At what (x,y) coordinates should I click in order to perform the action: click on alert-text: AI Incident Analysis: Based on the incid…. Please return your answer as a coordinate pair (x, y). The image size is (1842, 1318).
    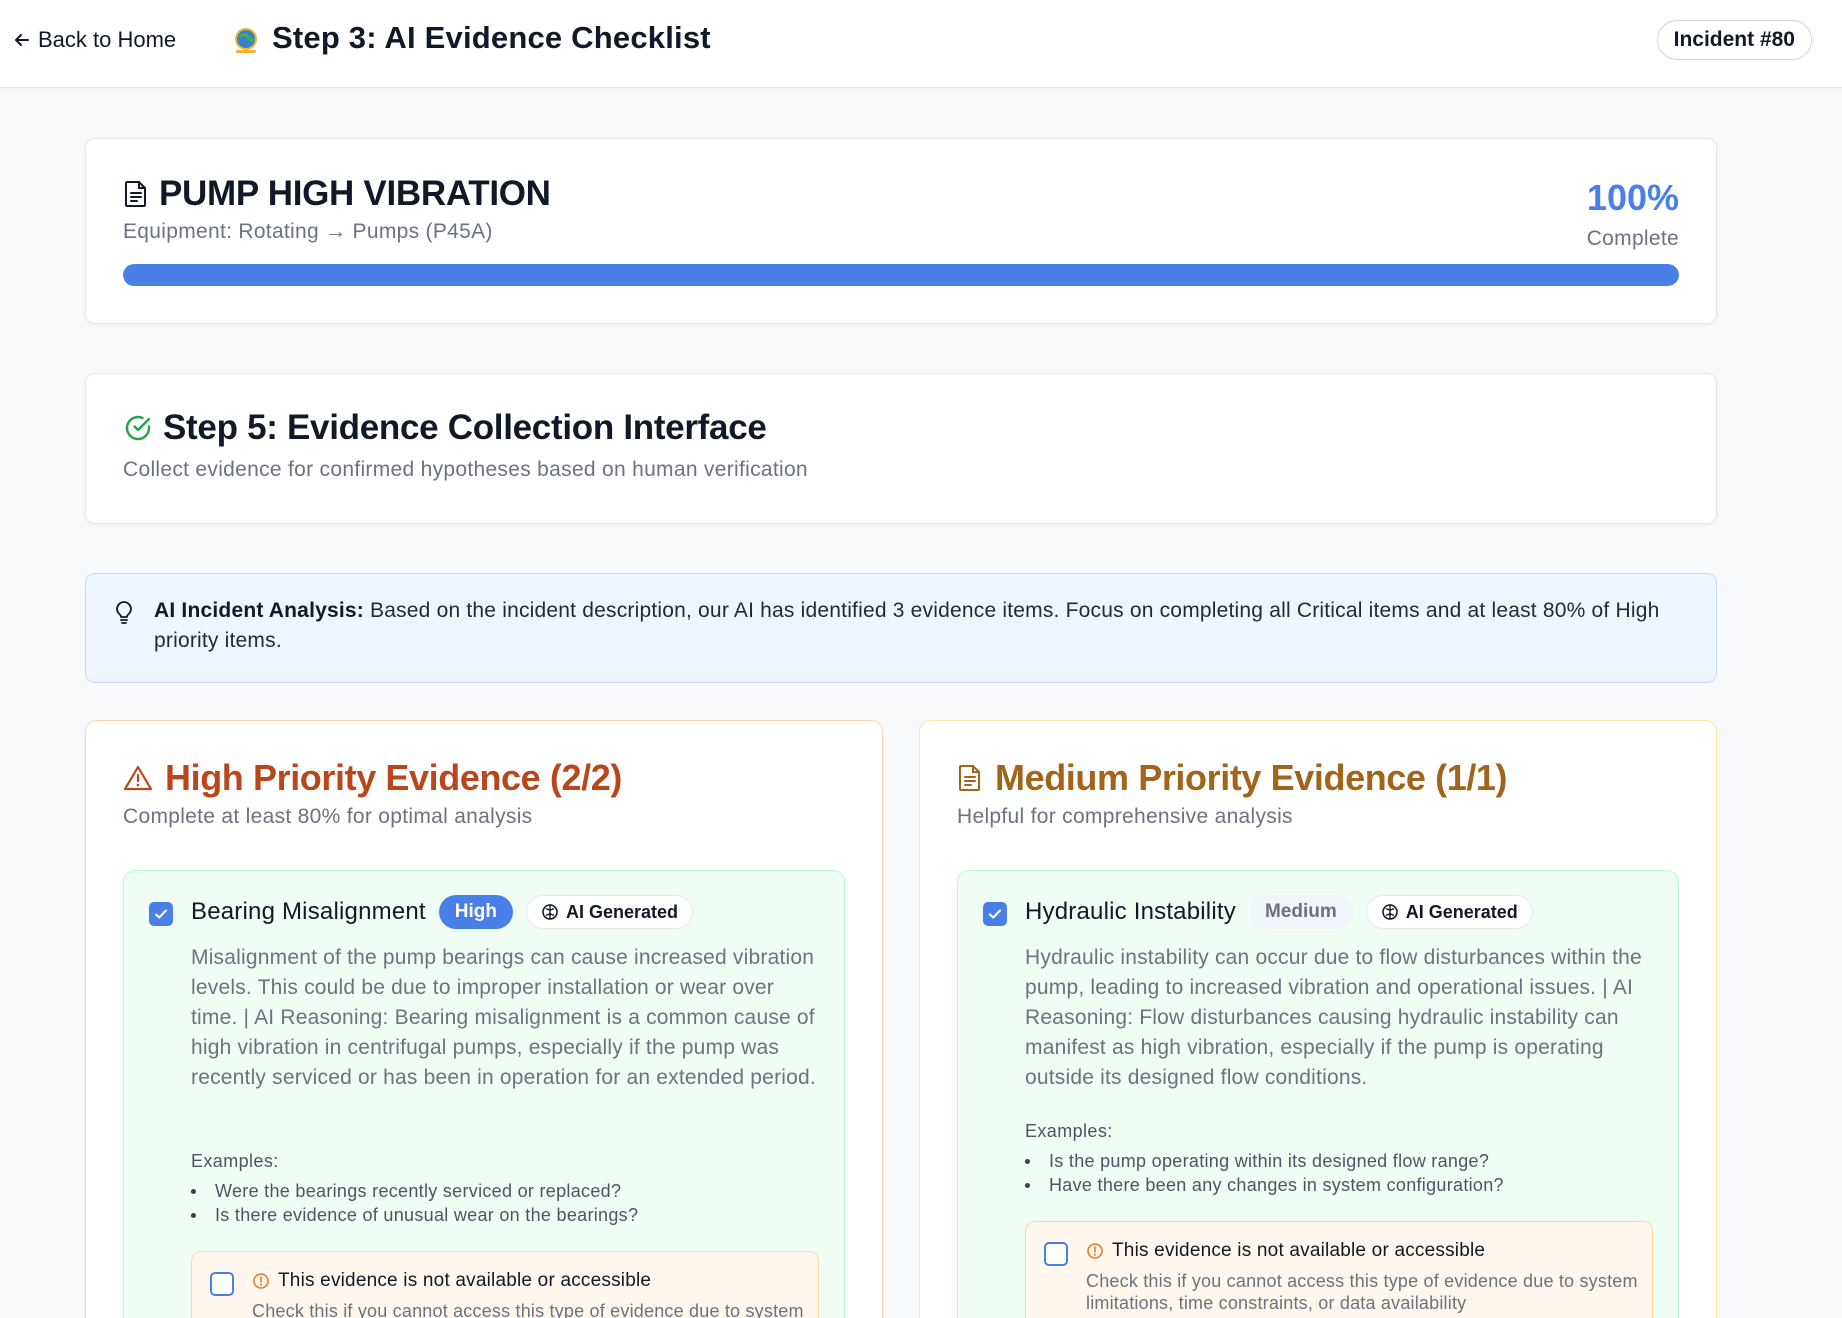
    Looking at the image, I should click on (924, 626).